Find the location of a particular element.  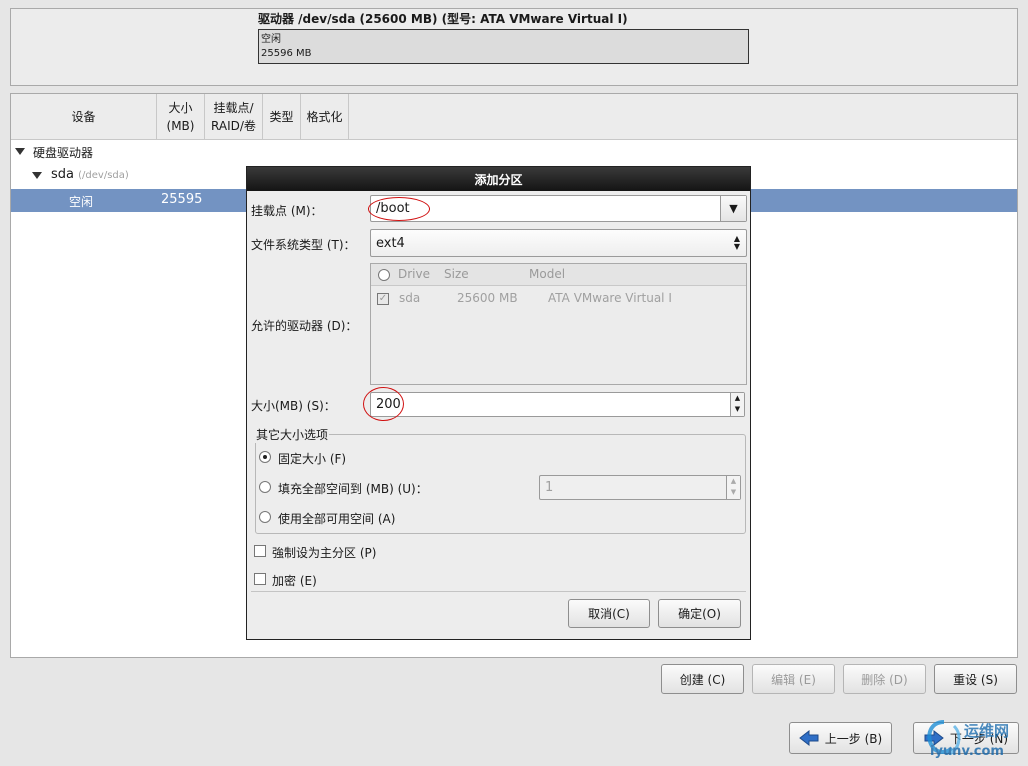

back-arrow-icon is located at coordinates (808, 738).